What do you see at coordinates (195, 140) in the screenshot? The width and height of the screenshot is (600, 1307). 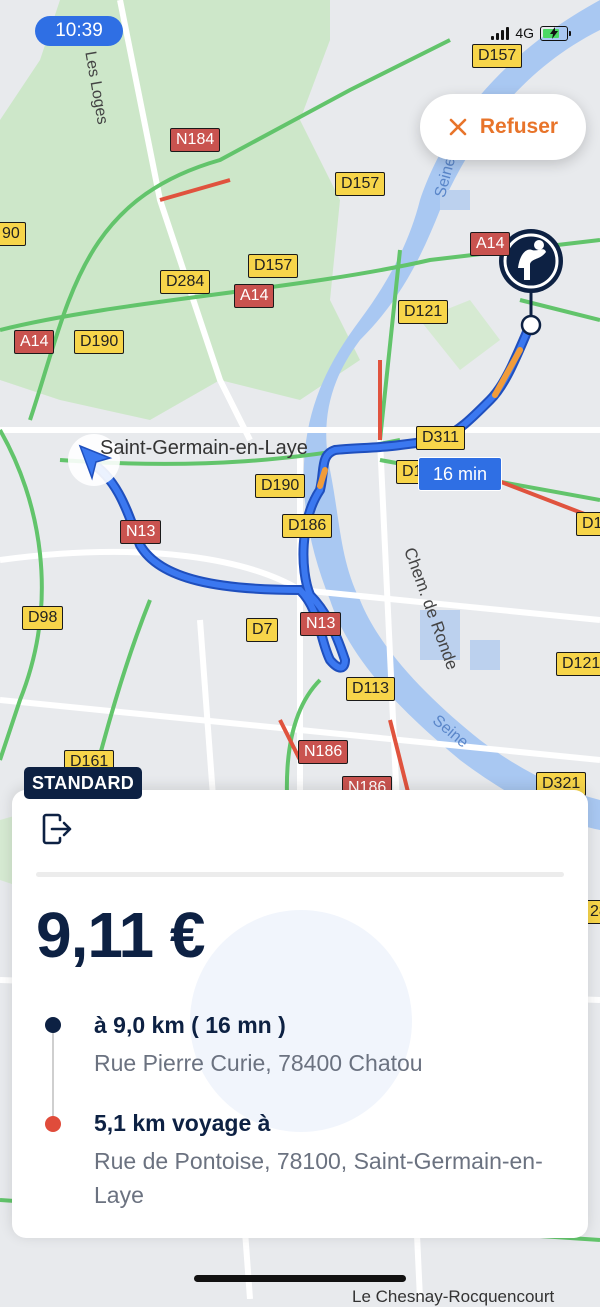 I see `road-shield: N184` at bounding box center [195, 140].